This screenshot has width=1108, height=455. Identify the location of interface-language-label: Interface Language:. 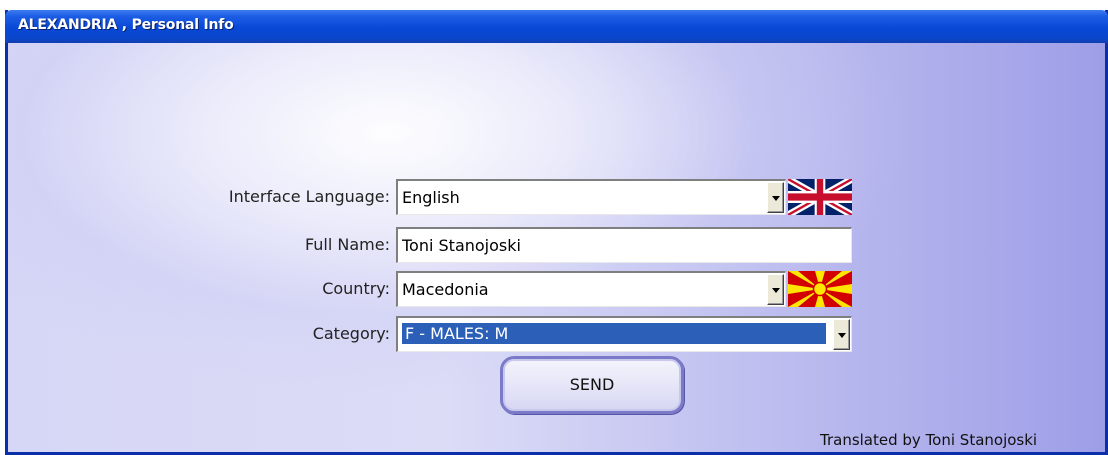
(309, 196).